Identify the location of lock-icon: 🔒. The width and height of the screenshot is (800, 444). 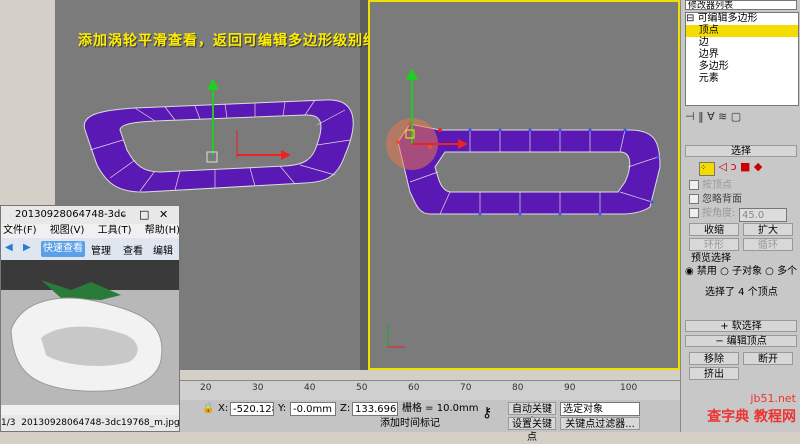
(208, 409).